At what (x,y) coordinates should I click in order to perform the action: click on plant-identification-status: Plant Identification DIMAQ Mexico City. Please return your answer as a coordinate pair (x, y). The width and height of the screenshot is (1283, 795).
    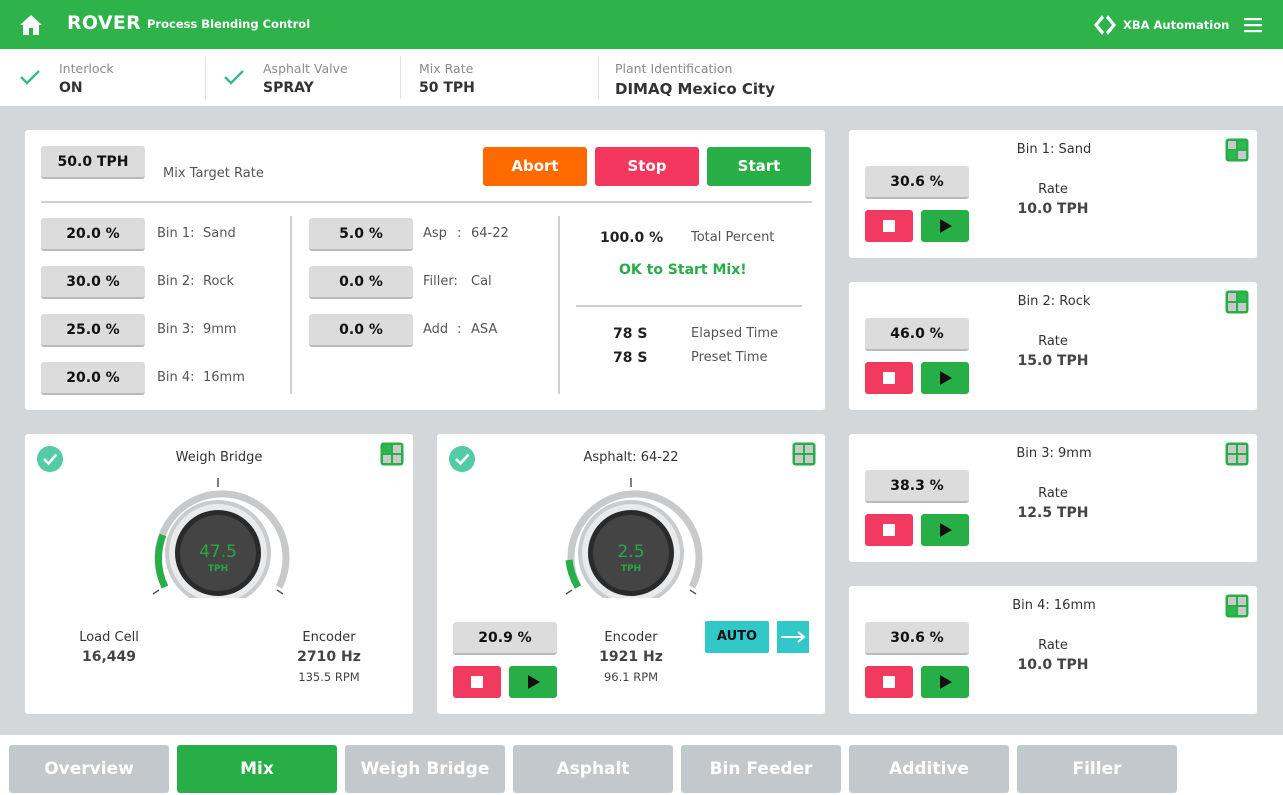
    Looking at the image, I should click on (745, 77).